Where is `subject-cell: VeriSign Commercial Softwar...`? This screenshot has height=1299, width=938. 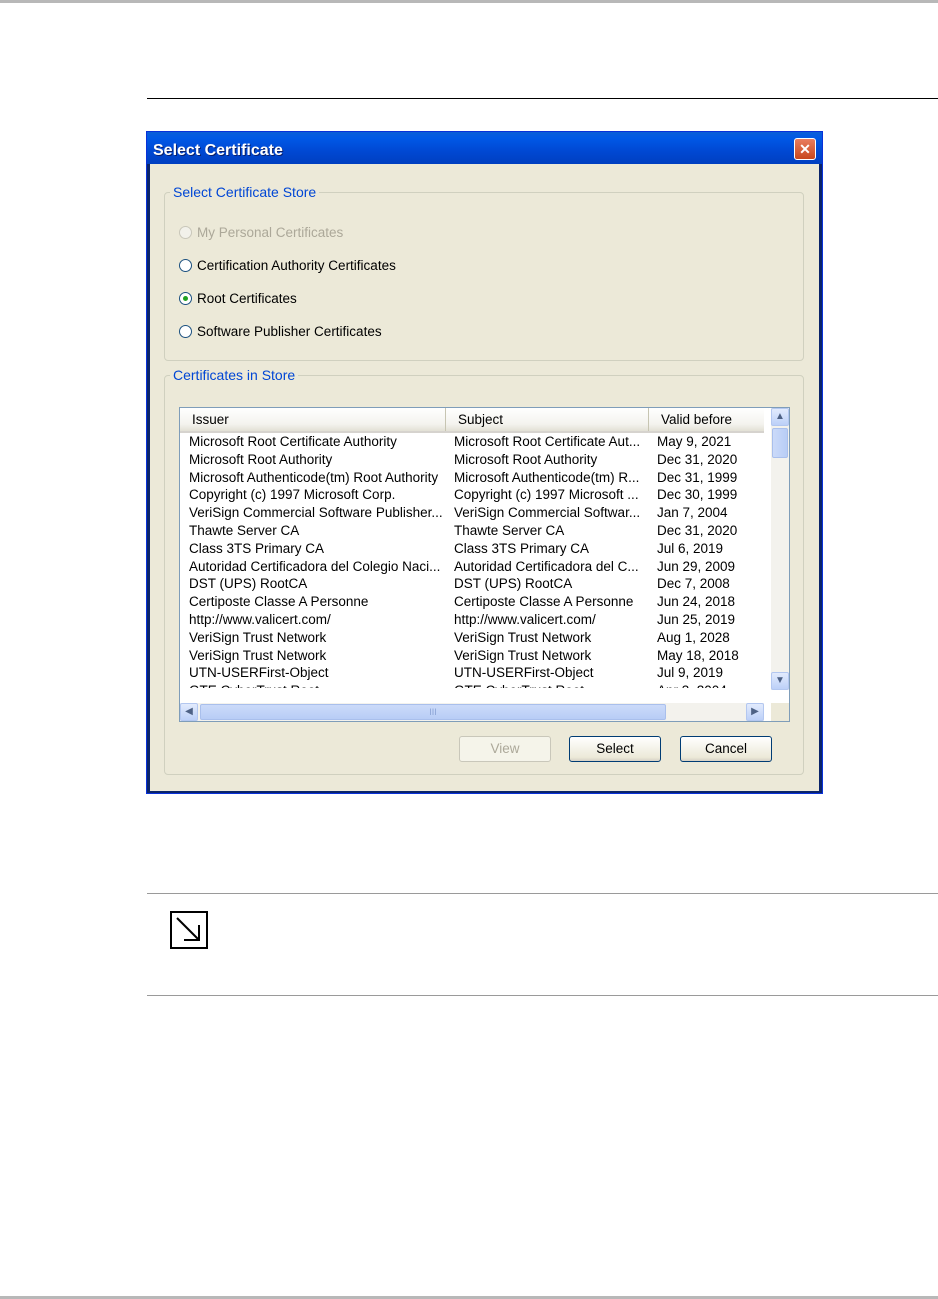 subject-cell: VeriSign Commercial Softwar... is located at coordinates (547, 513).